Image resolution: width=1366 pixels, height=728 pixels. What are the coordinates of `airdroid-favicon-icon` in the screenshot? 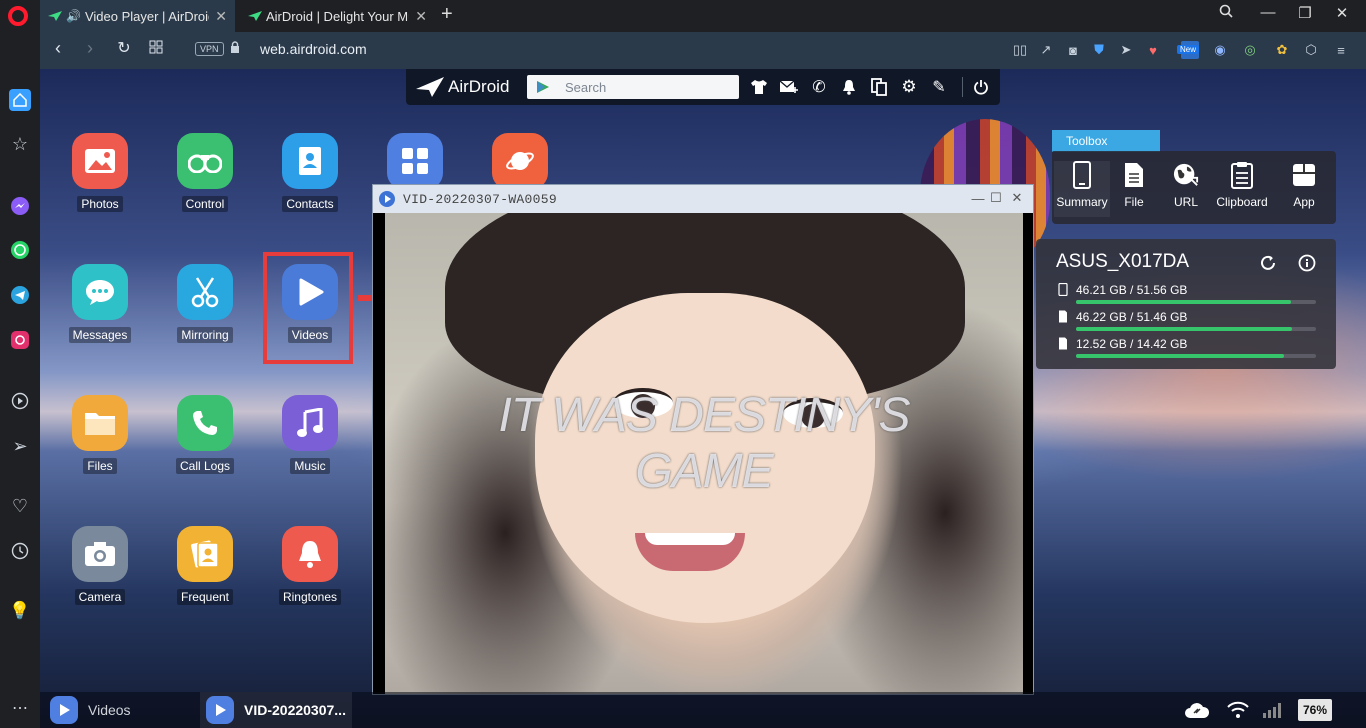 It's located at (55, 16).